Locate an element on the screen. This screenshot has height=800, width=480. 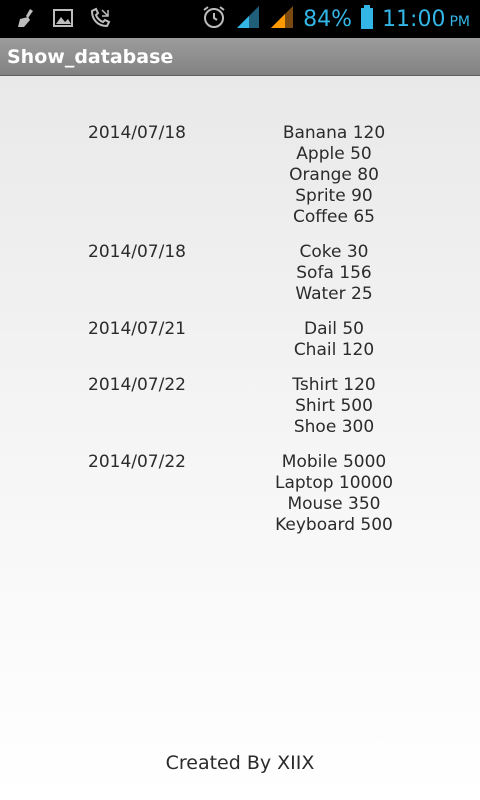
record-item: Chail 120 is located at coordinates (334, 350).